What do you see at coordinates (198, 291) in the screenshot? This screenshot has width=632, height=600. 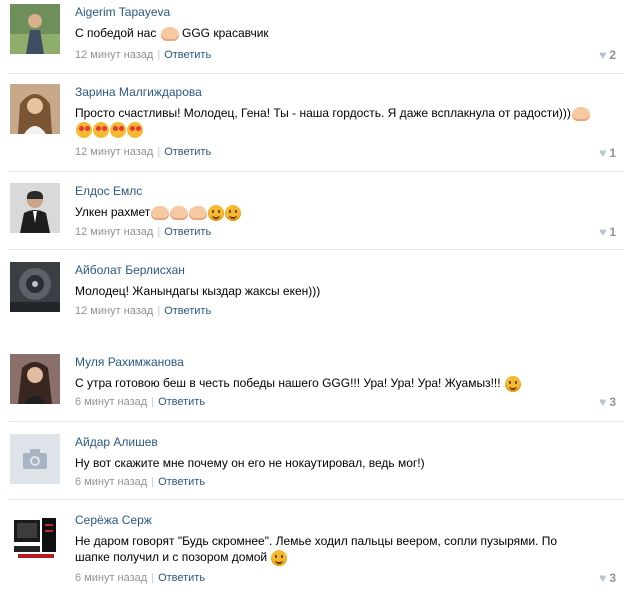 I see `comment-text: Молодец! Жанындагы кыздар жаксы екен)))` at bounding box center [198, 291].